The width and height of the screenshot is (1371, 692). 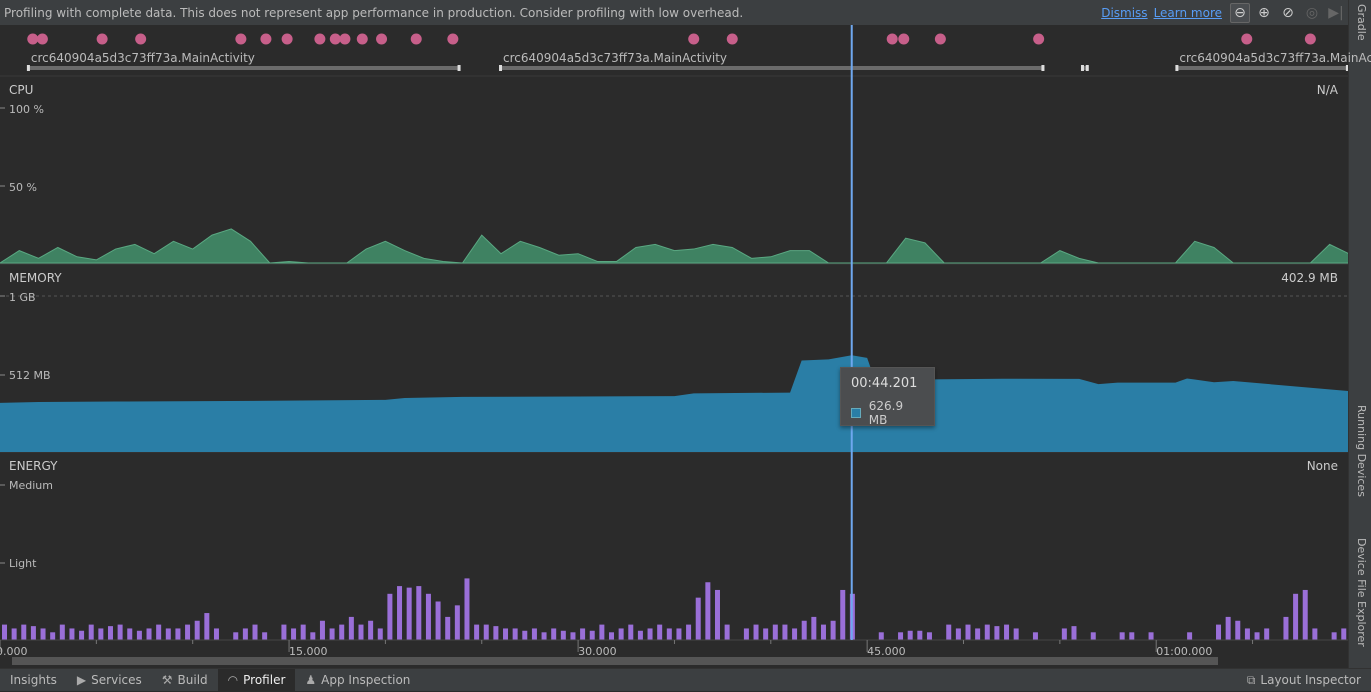 I want to click on energy-tick-medium: Medium, so click(x=31, y=485).